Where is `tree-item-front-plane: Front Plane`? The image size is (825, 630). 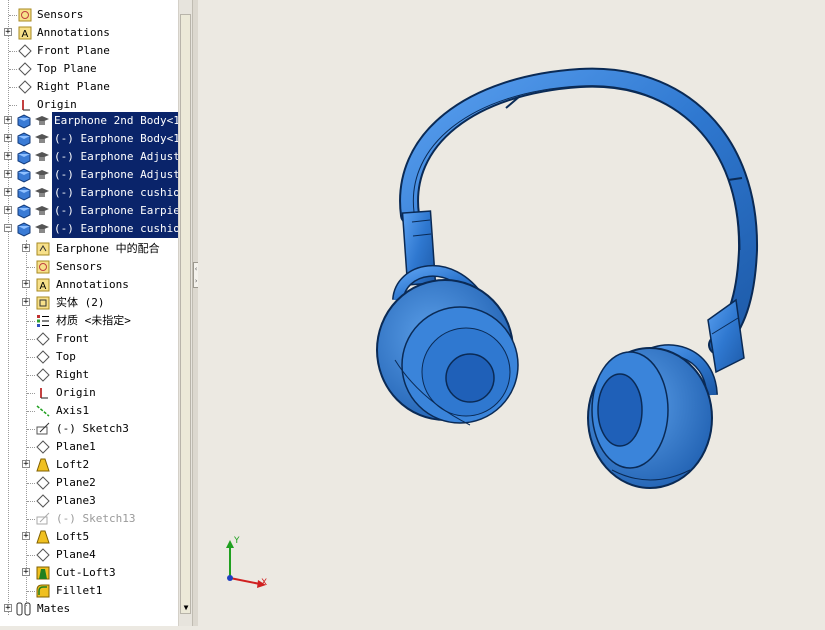 tree-item-front-plane: Front Plane is located at coordinates (89, 51).